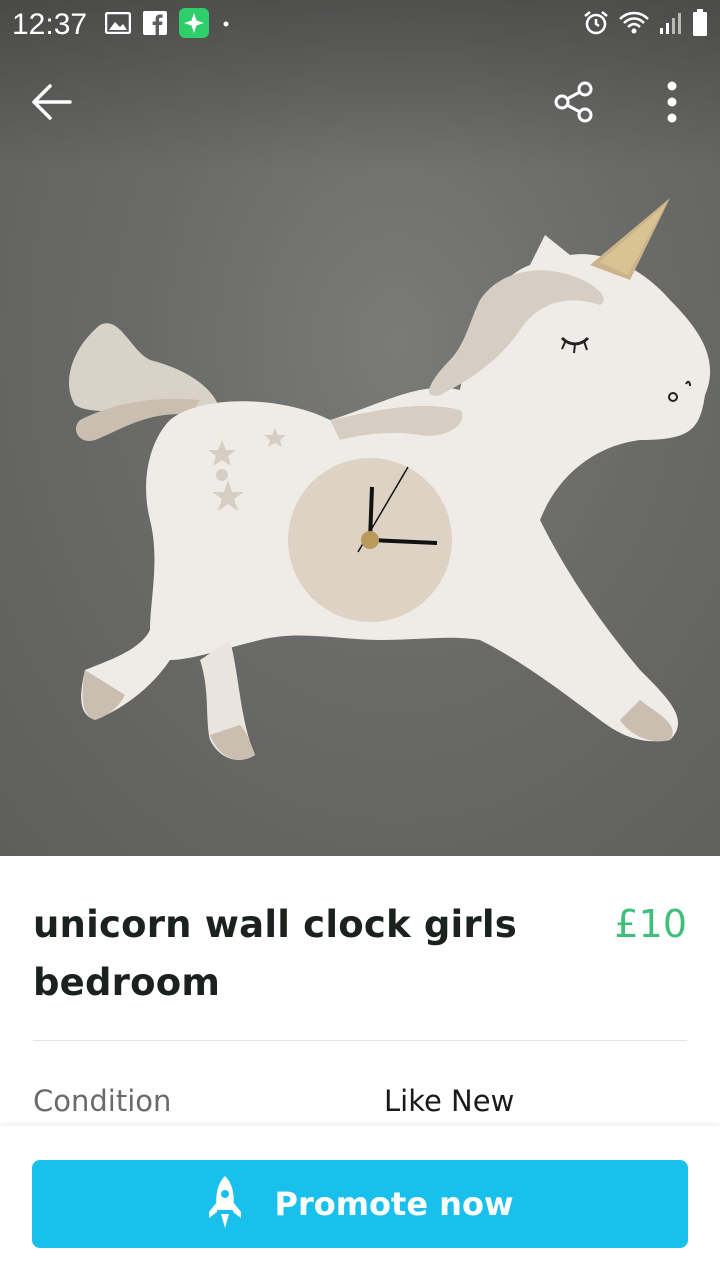  Describe the element at coordinates (360, 25) in the screenshot. I see `status-bar: 12:37` at that location.